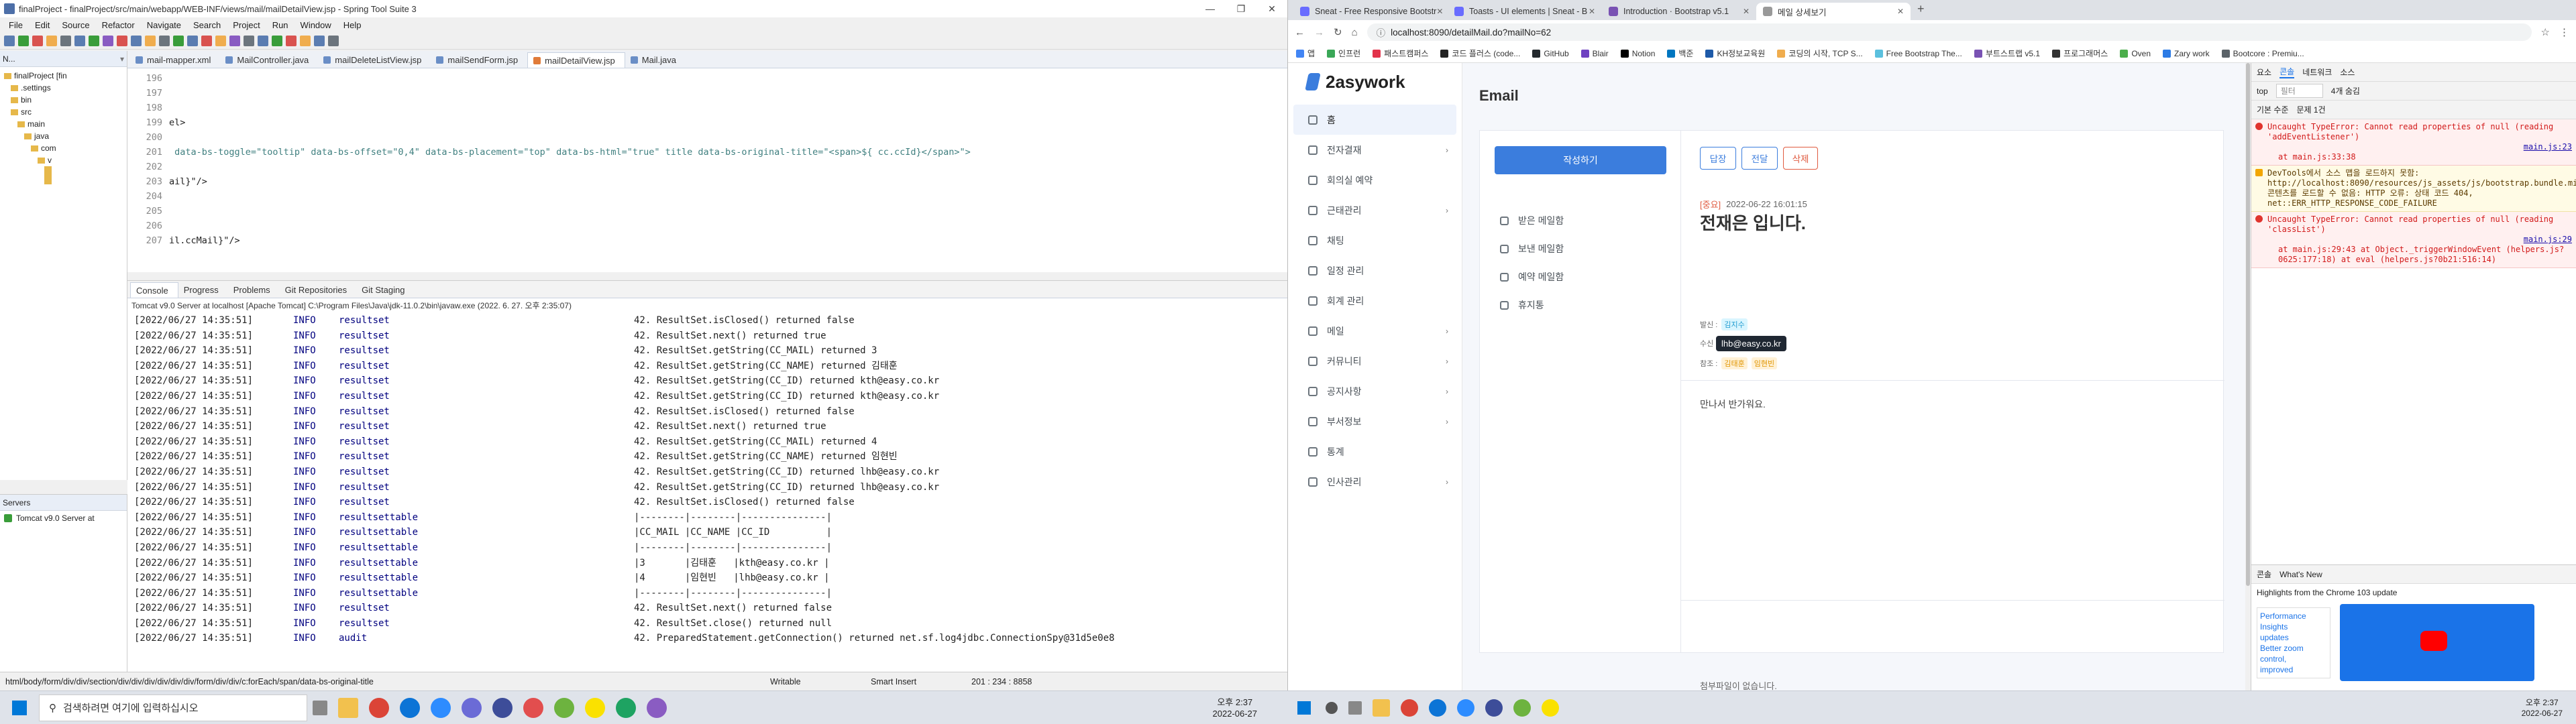 The image size is (2576, 724). I want to click on tree-item: com, so click(63, 148).